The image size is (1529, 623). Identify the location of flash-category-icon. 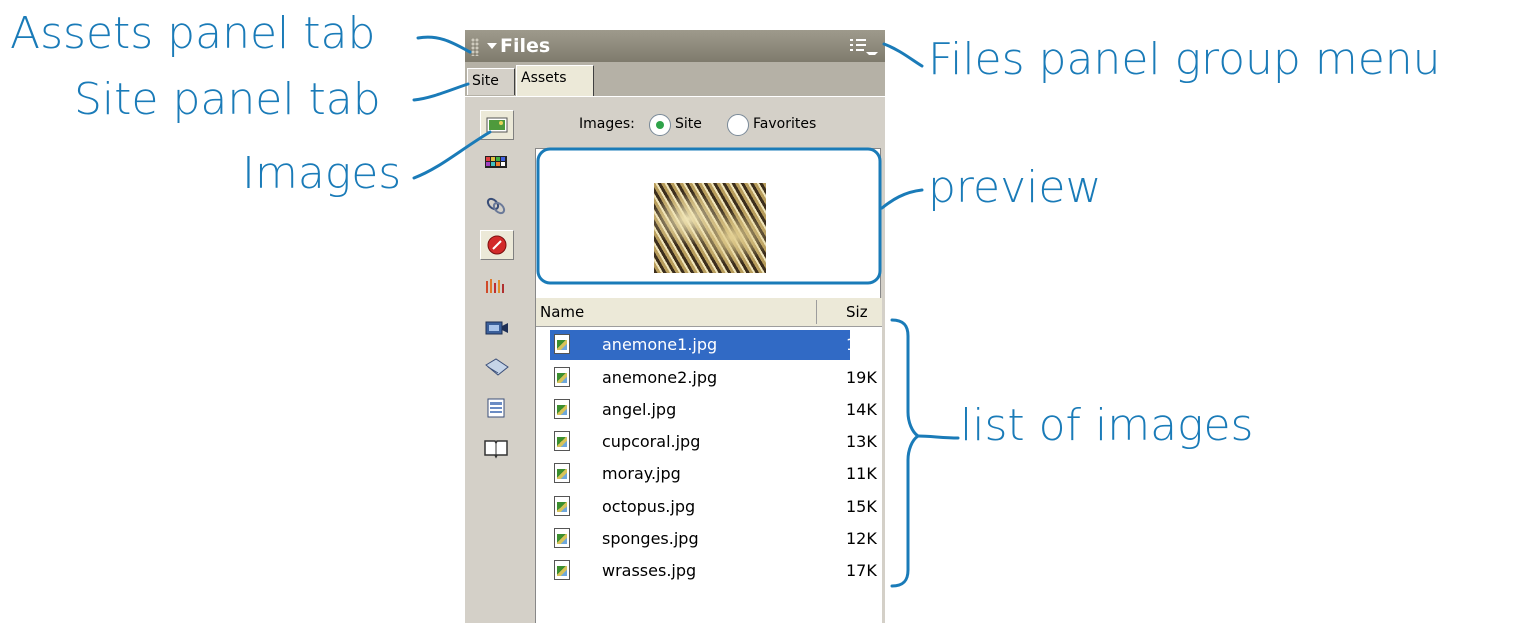
(497, 245).